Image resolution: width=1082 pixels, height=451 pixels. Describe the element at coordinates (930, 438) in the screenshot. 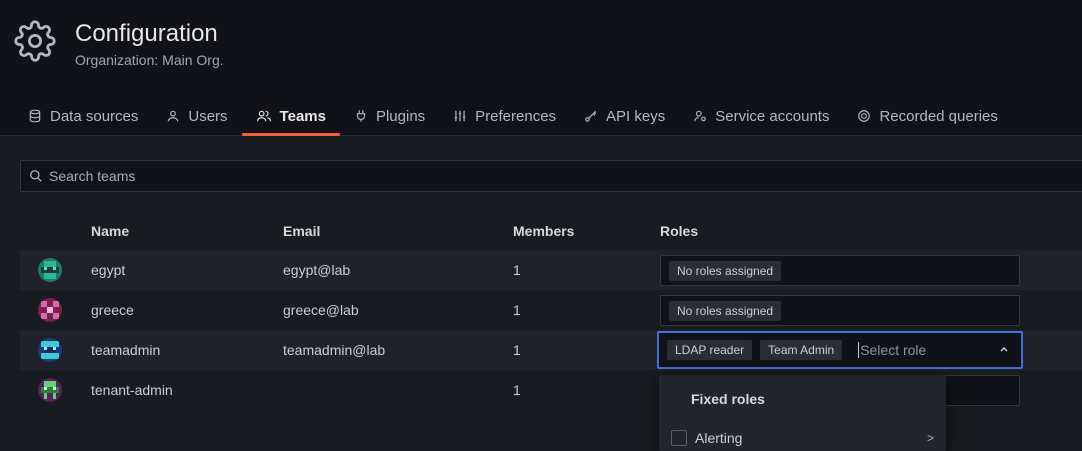

I see `chevron-right-icon: >` at that location.